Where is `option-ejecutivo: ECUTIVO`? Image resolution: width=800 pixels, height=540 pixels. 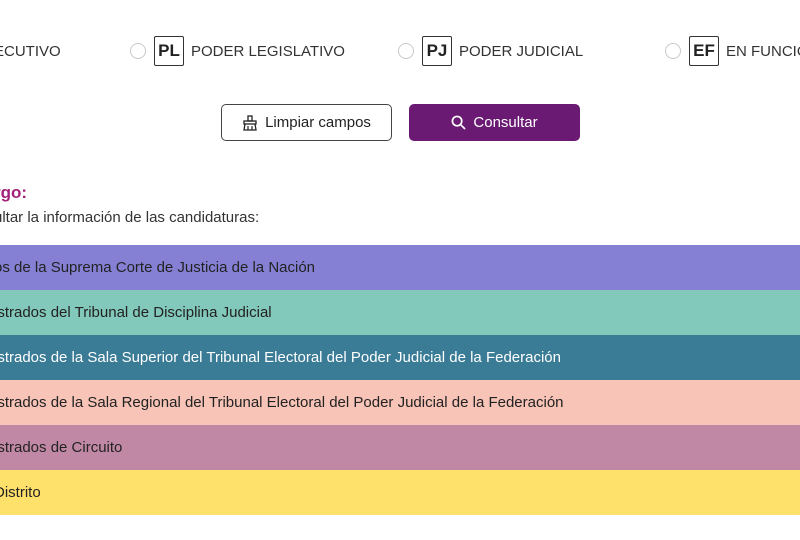 option-ejecutivo: ECUTIVO is located at coordinates (30, 51).